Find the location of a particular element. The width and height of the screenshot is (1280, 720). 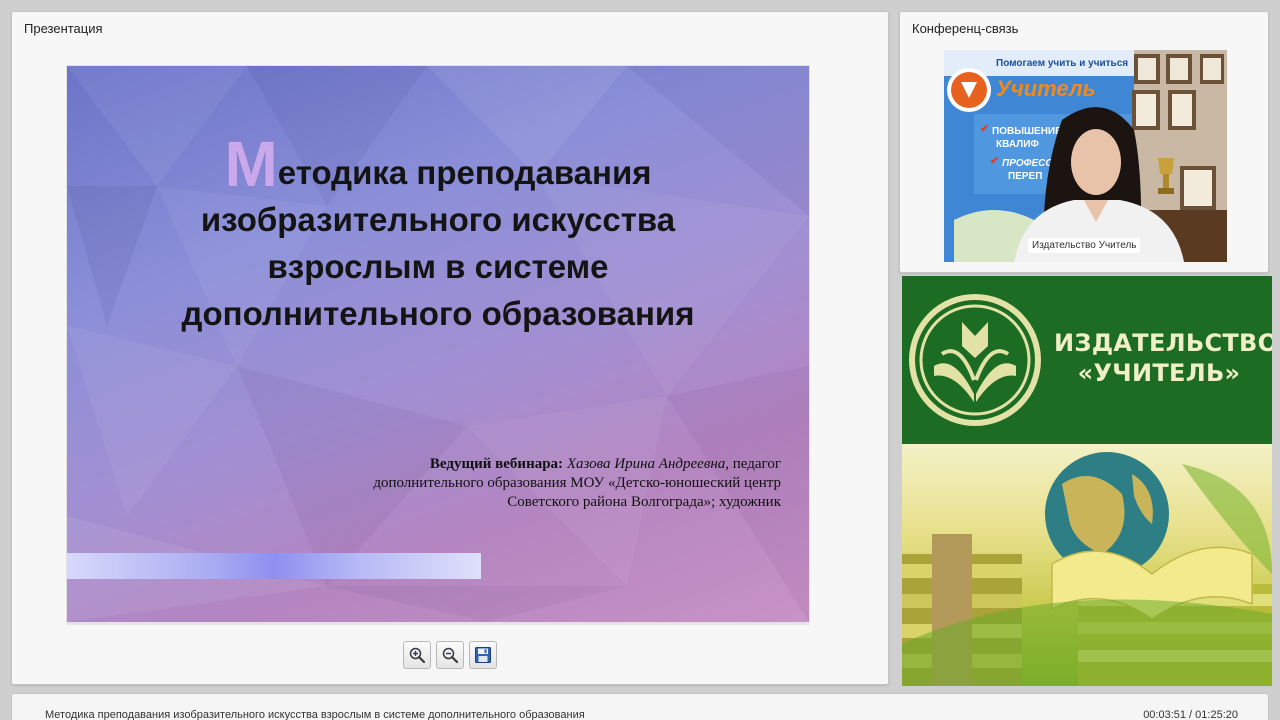

slide-title-line-1: Методика преподавания is located at coordinates (438, 164).